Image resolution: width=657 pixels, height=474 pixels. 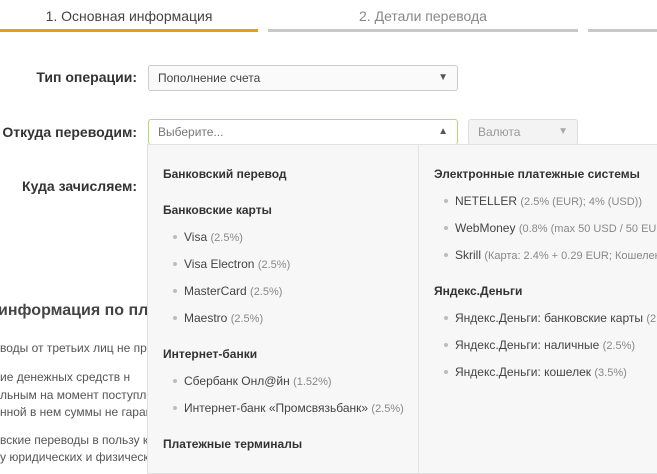 I want to click on currency-select-placeholder: Валюта, so click(x=499, y=132).